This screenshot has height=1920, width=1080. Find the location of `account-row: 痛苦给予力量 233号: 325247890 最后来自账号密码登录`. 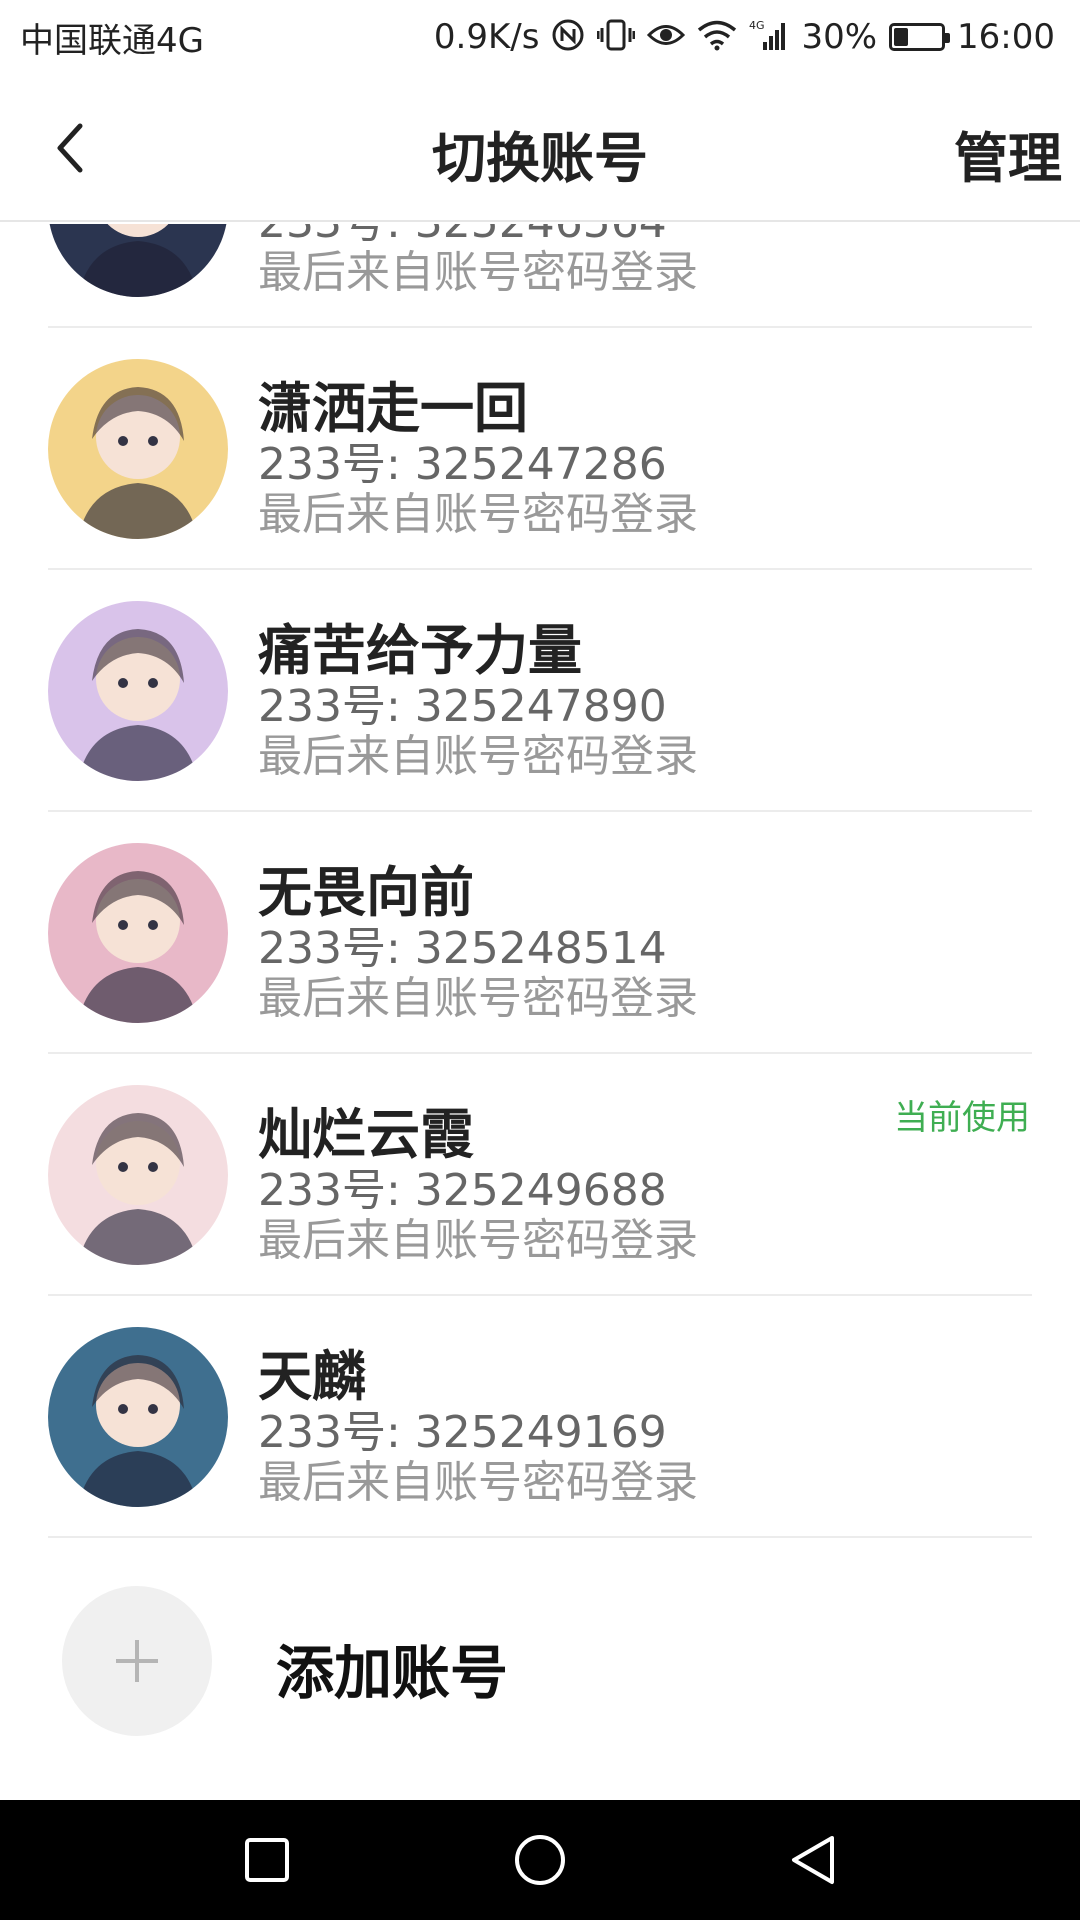

account-row: 痛苦给予力量 233号: 325247890 最后来自账号密码登录 is located at coordinates (540, 691).